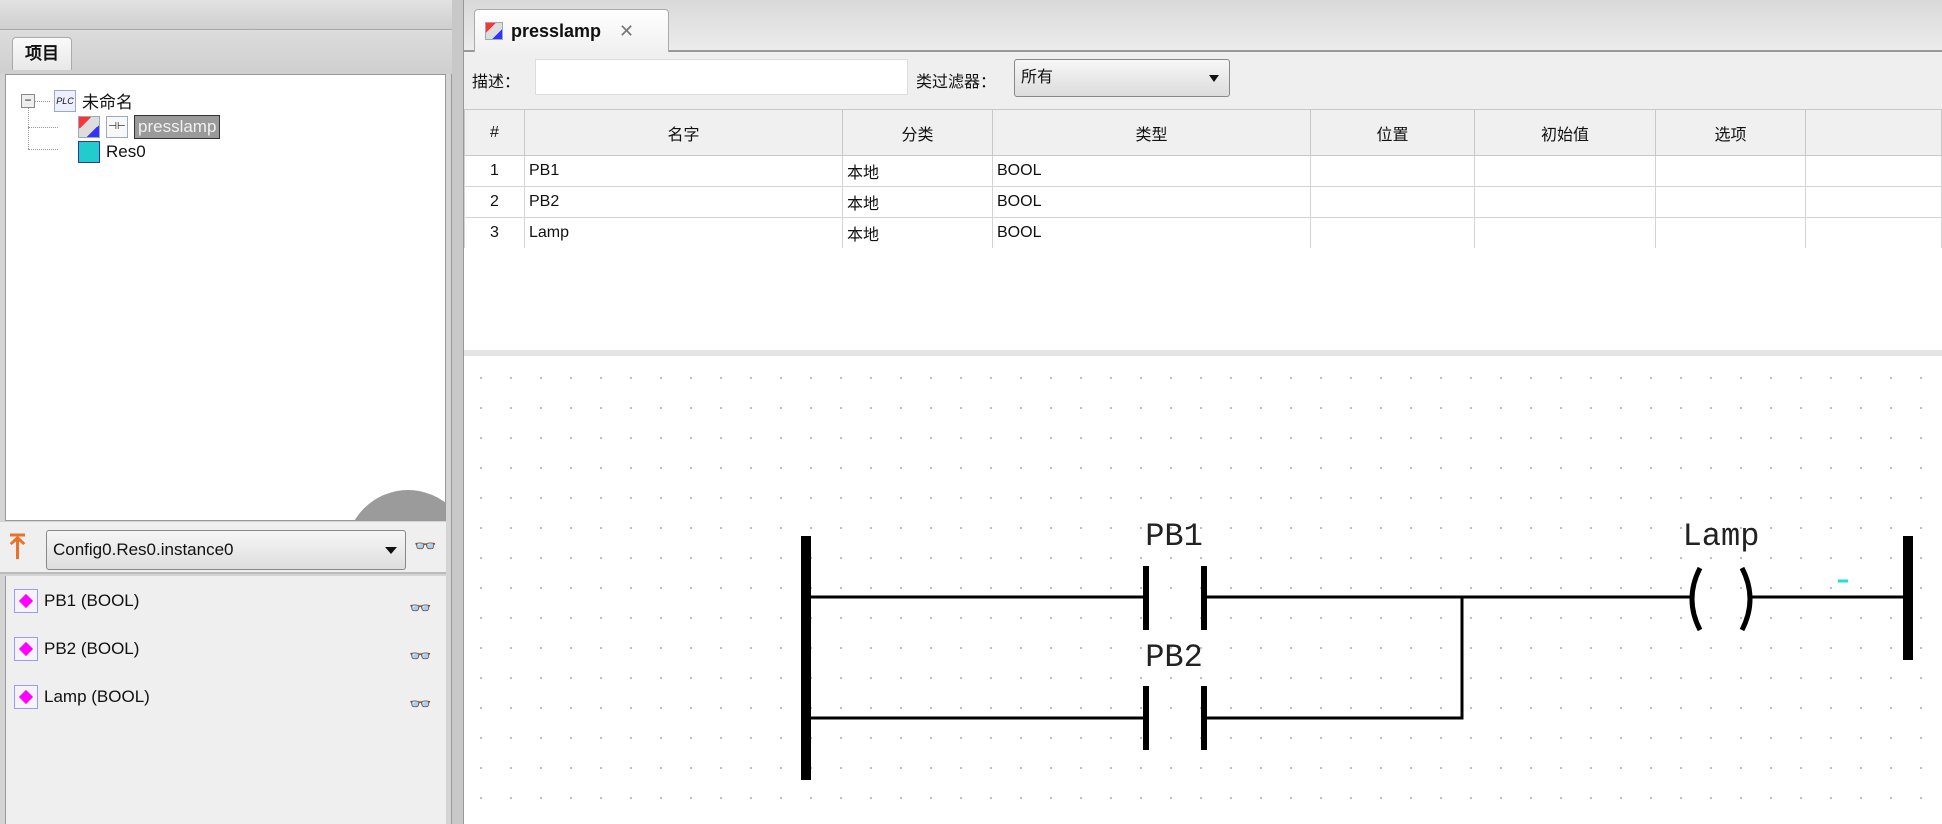 This screenshot has height=824, width=1942. I want to click on tree-item-label: 未命名, so click(107, 102).